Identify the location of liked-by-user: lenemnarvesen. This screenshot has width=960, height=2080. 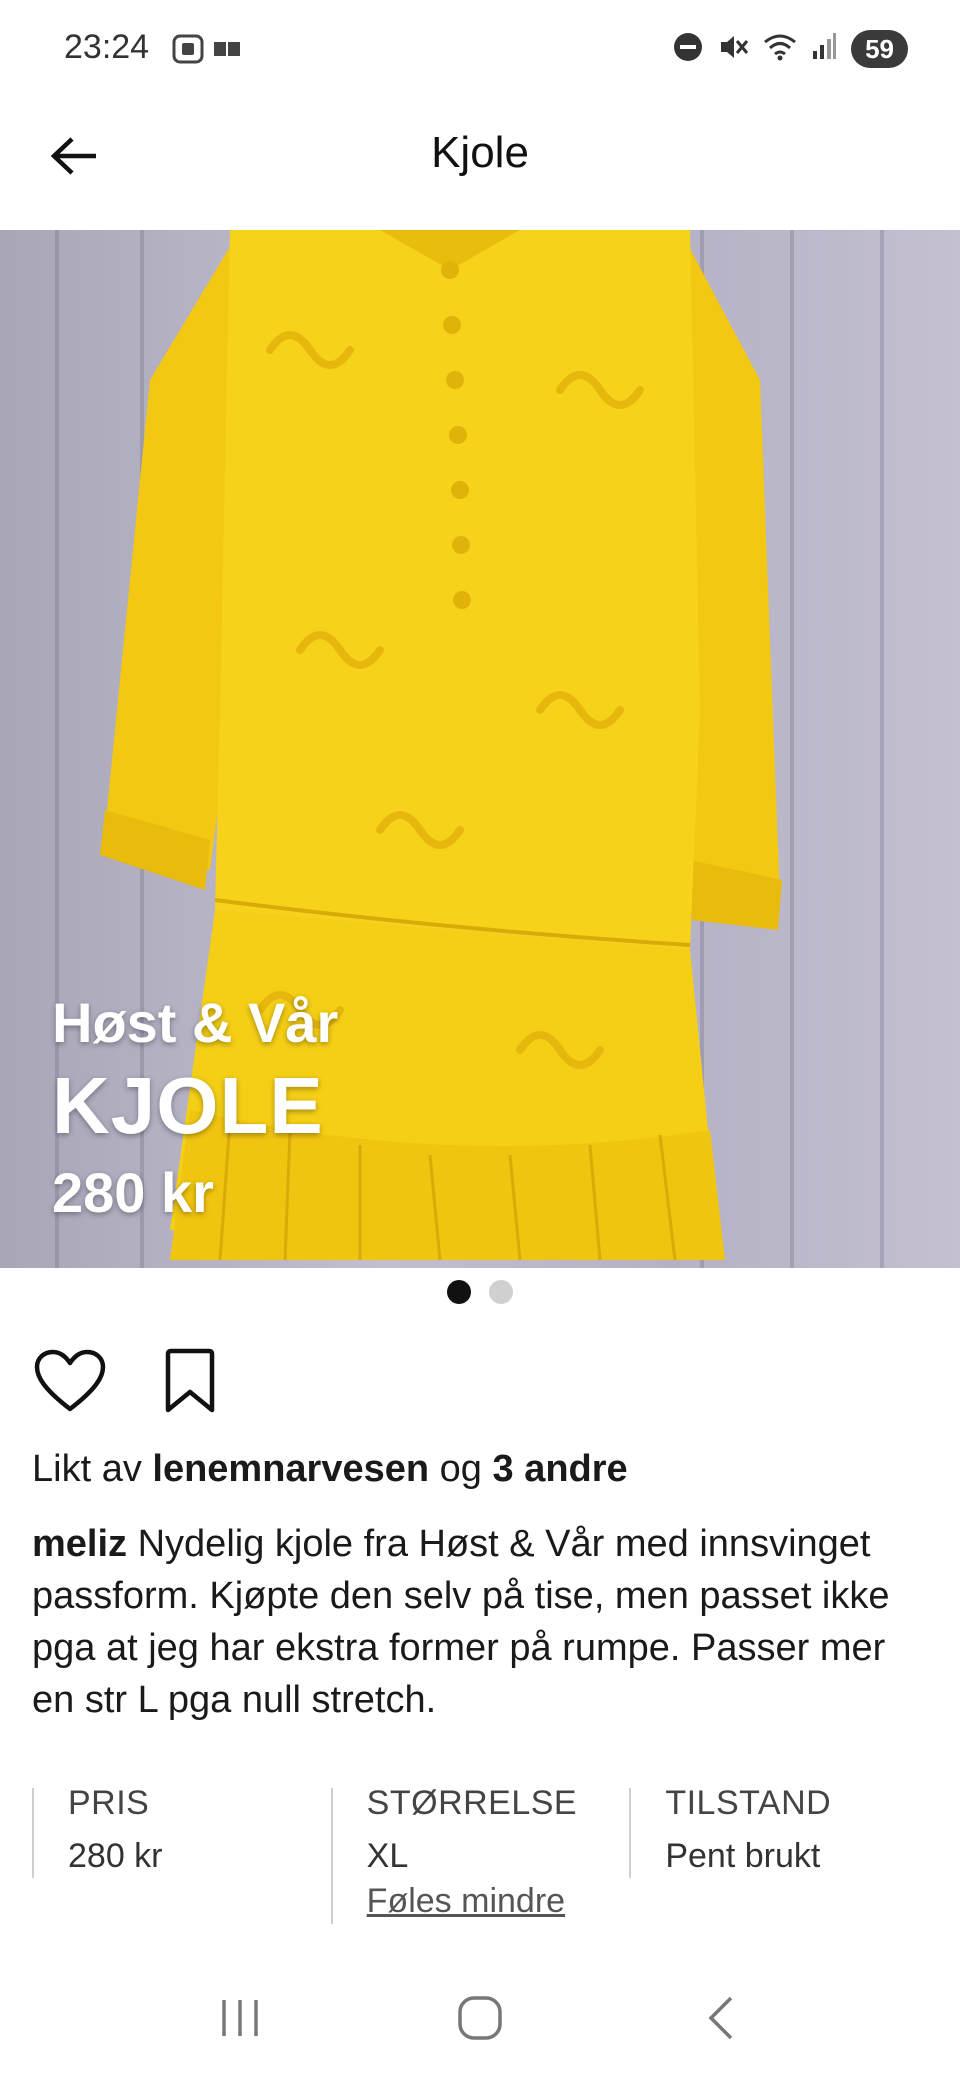
(290, 1469).